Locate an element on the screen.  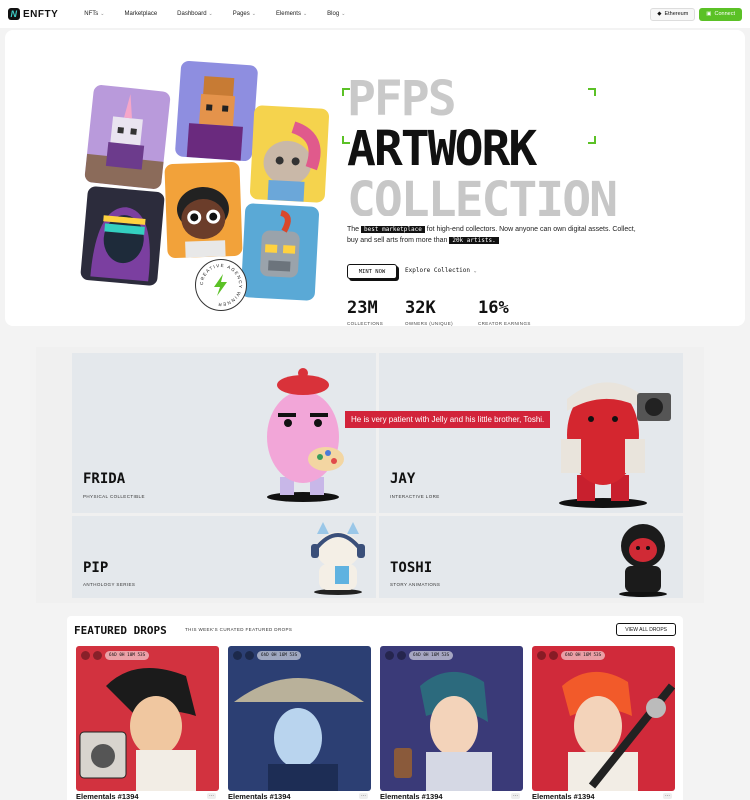
connect-label: Connect is located at coordinates (725, 14).